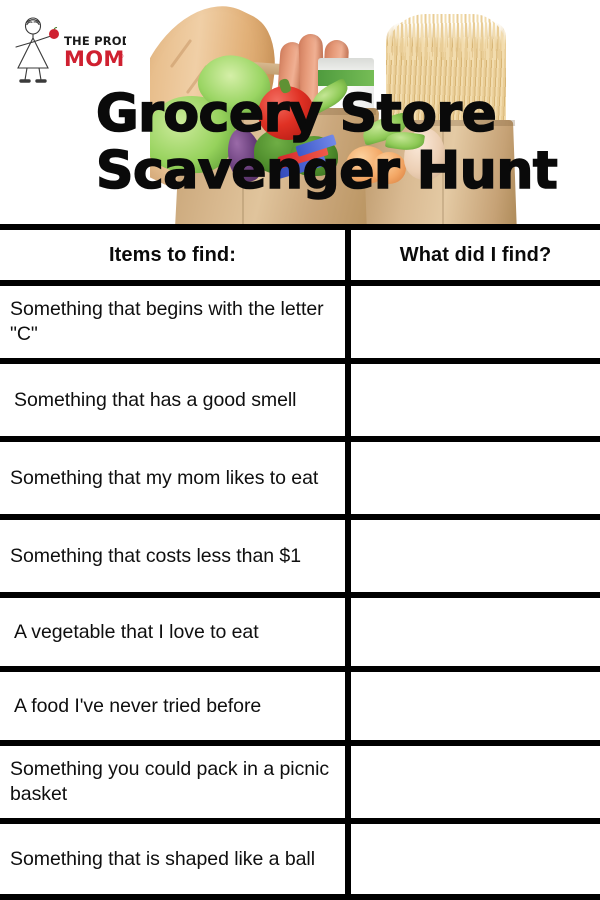 The height and width of the screenshot is (900, 600). Describe the element at coordinates (136, 631) in the screenshot. I see `item-label: A vegetable that I love to eat` at that location.